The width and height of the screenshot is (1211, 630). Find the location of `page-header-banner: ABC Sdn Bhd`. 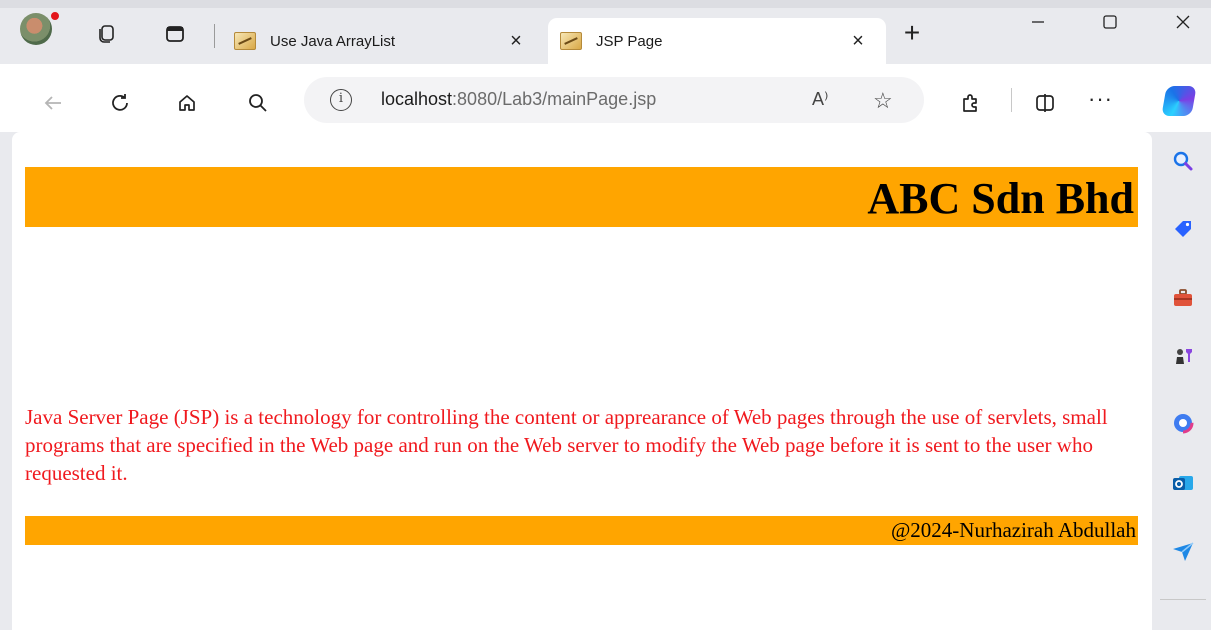

page-header-banner: ABC Sdn Bhd is located at coordinates (581, 197).